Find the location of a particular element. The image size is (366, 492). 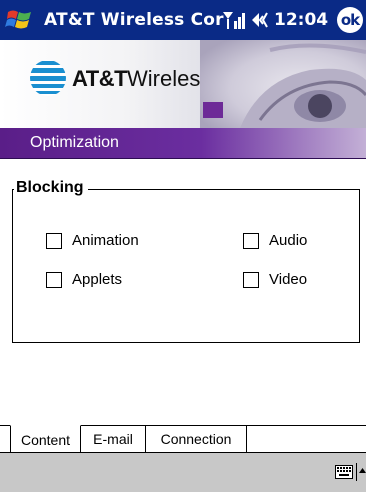

eye-image is located at coordinates (283, 84).